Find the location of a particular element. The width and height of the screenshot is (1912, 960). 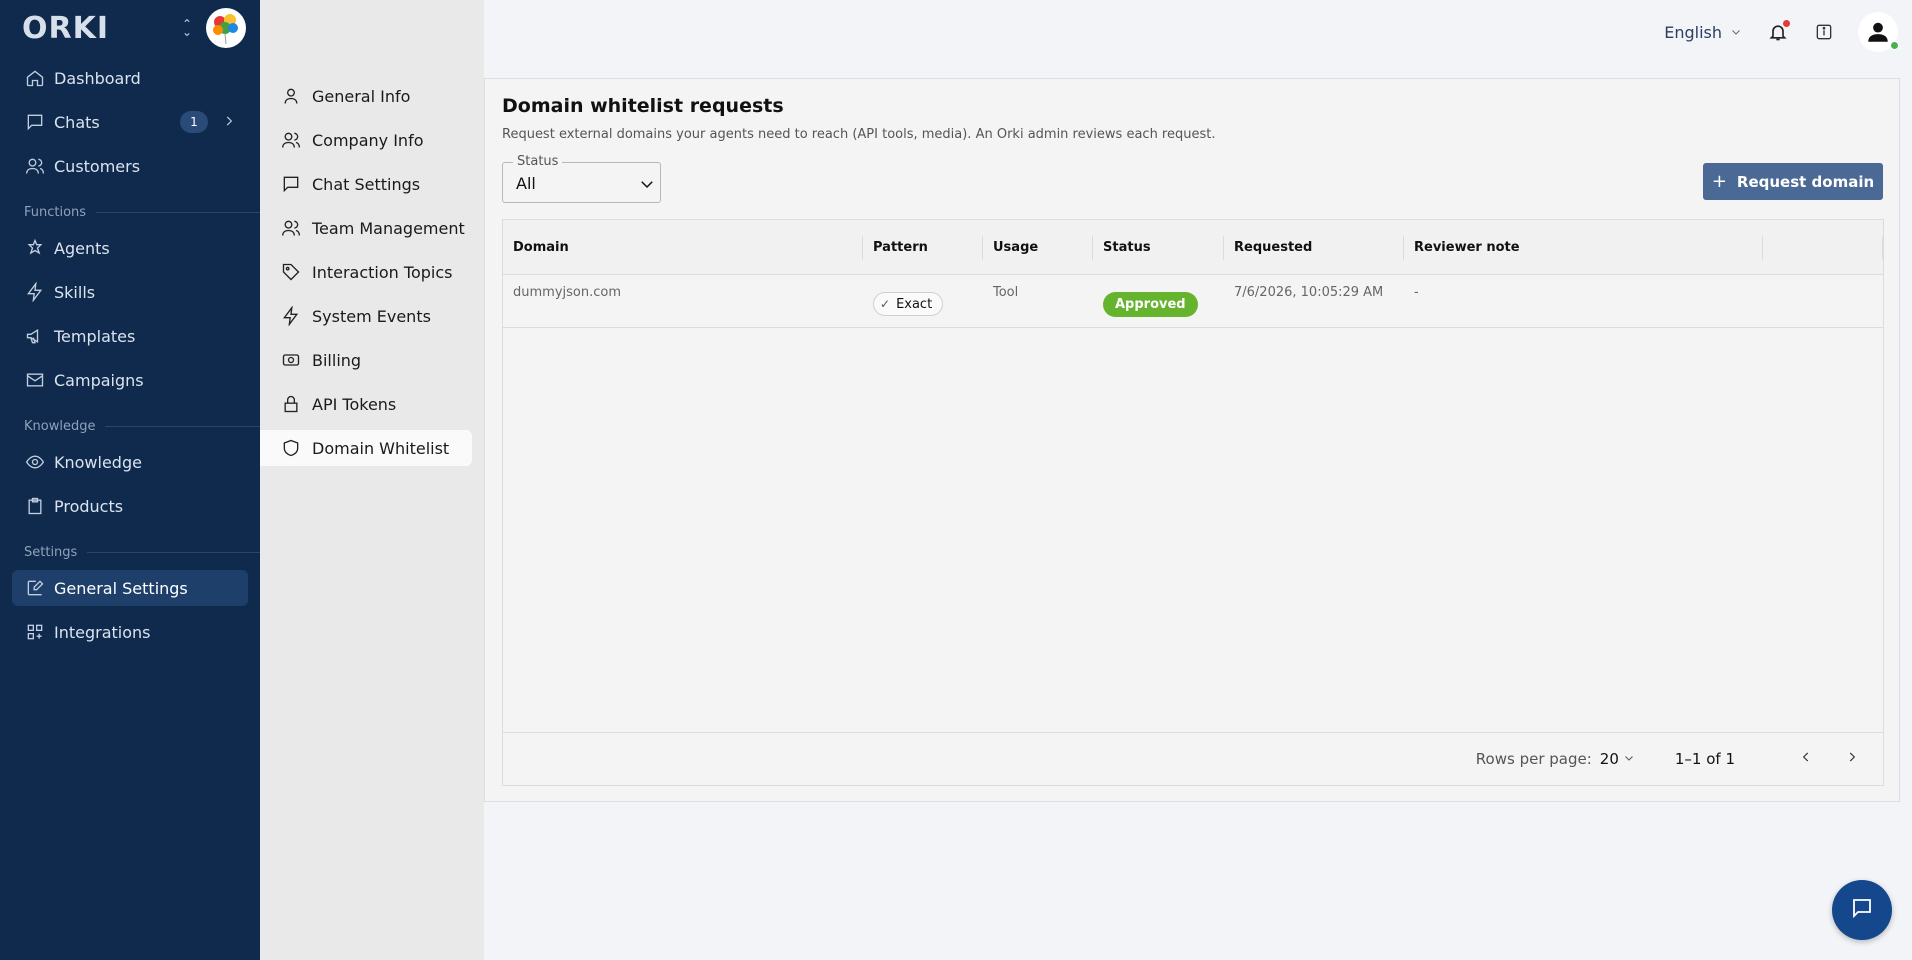

section-functions: Functions is located at coordinates (130, 212).